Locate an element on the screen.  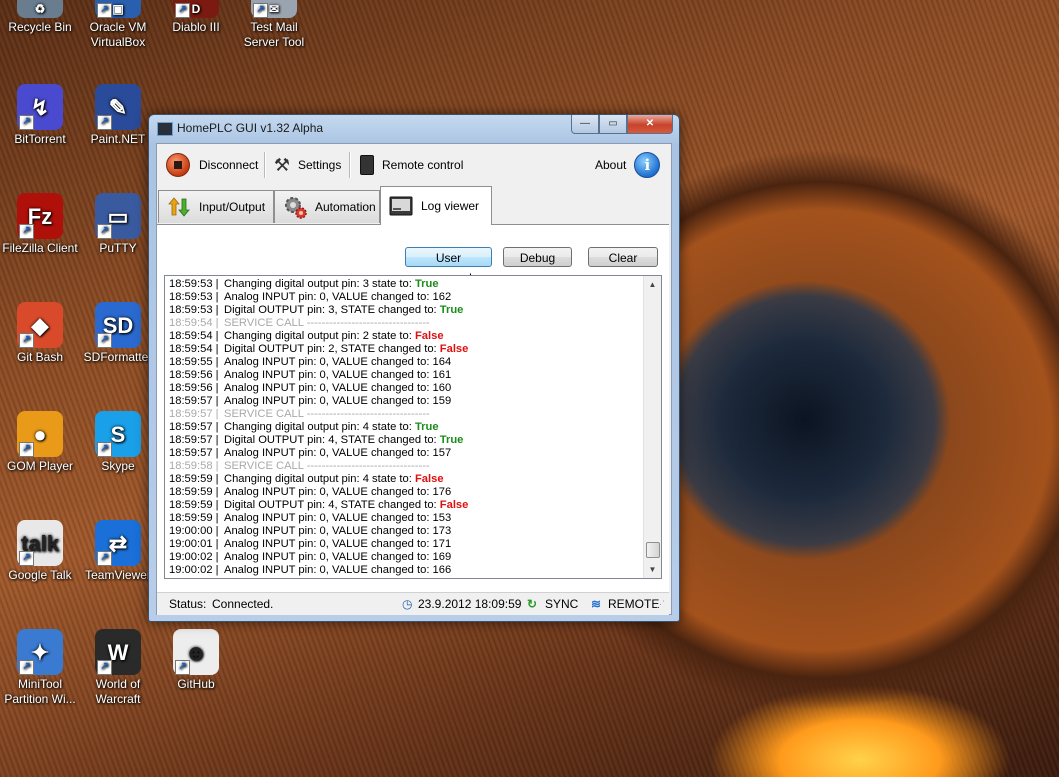
maximize-button: ▭ is located at coordinates (613, 124).